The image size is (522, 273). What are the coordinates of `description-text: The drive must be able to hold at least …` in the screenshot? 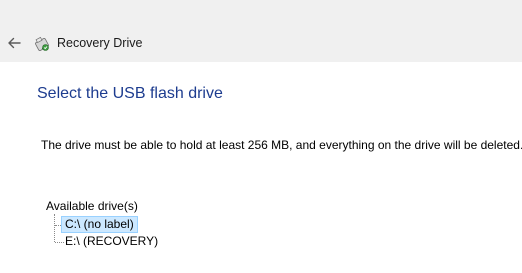 It's located at (281, 145).